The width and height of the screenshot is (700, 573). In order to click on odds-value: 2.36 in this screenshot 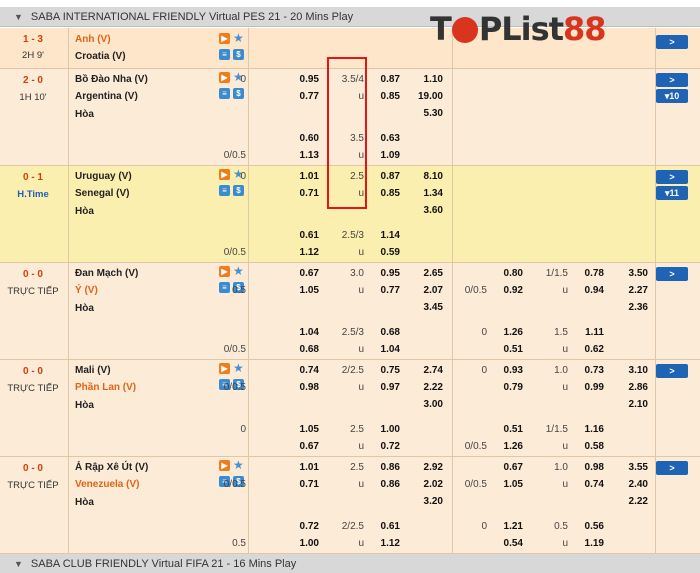, I will do `click(638, 307)`.